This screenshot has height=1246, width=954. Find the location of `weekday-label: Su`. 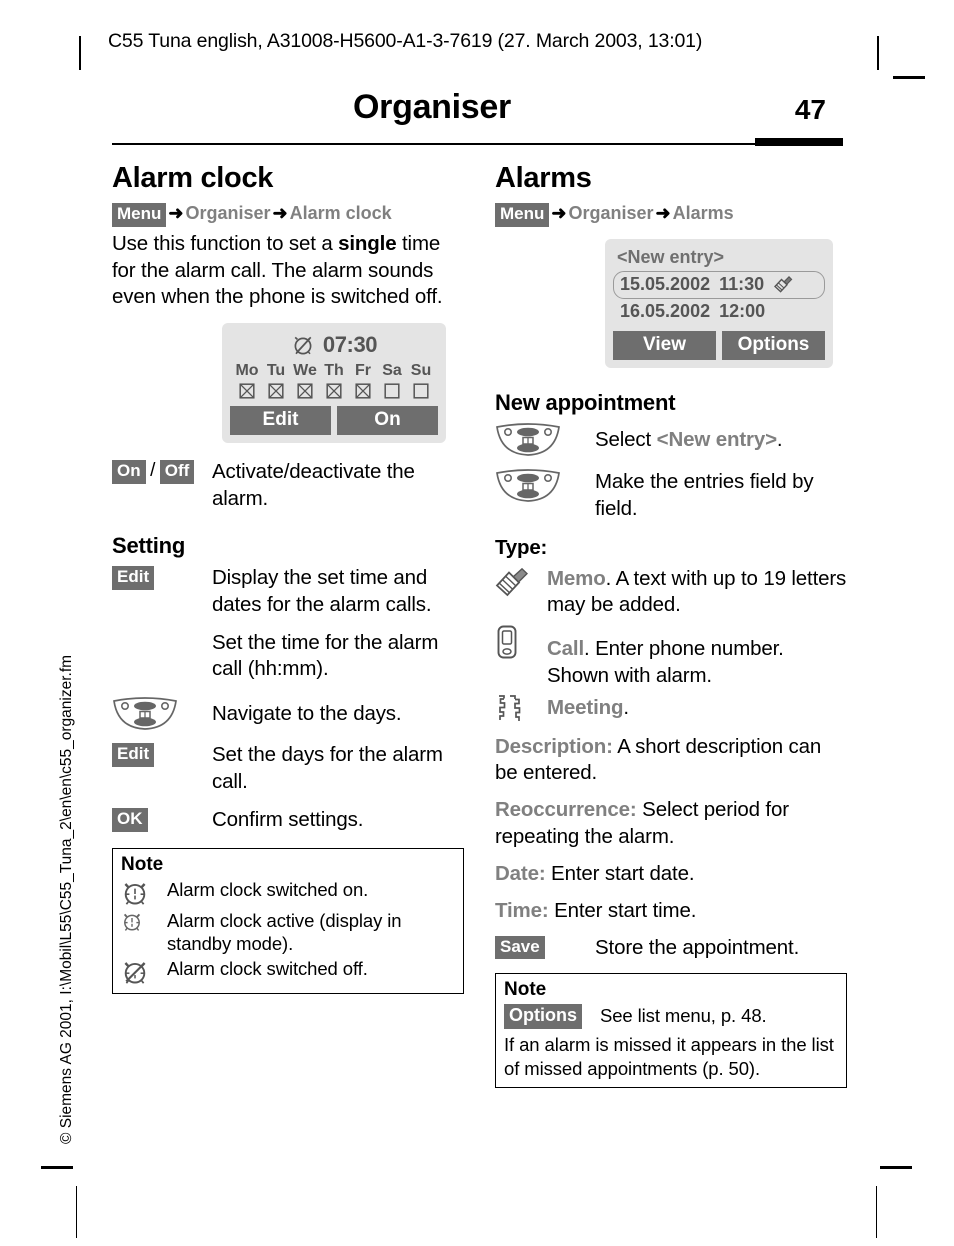

weekday-label: Su is located at coordinates (421, 371).